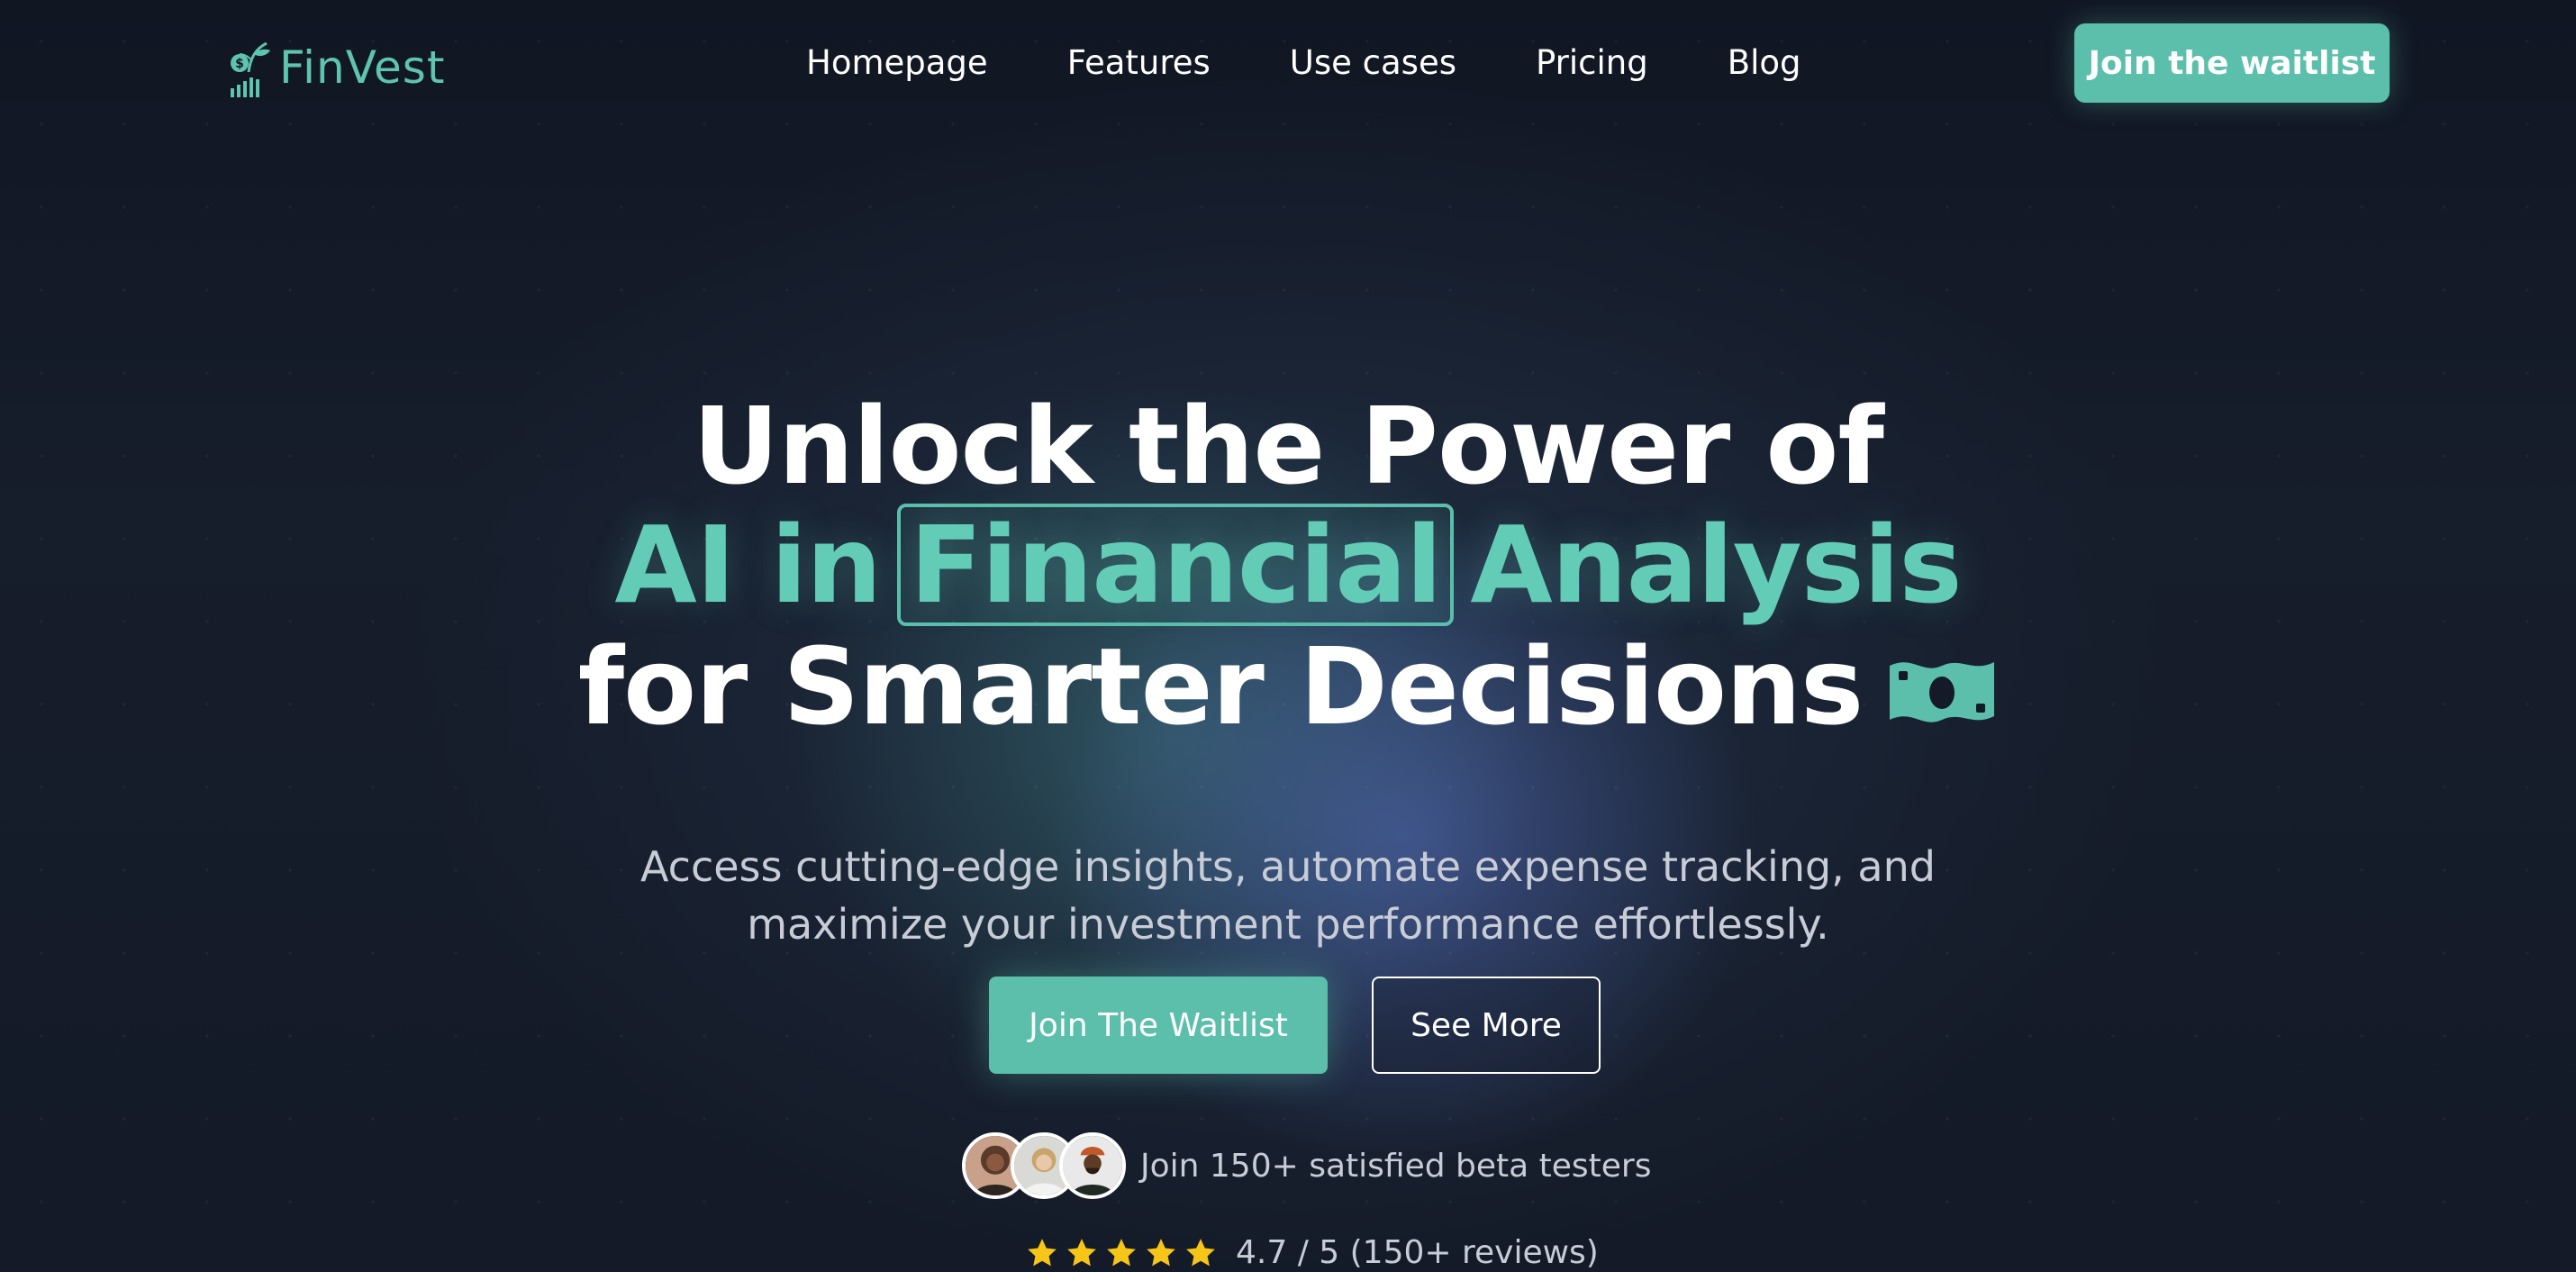 Image resolution: width=2576 pixels, height=1272 pixels. What do you see at coordinates (1092, 1166) in the screenshot?
I see `avatar` at bounding box center [1092, 1166].